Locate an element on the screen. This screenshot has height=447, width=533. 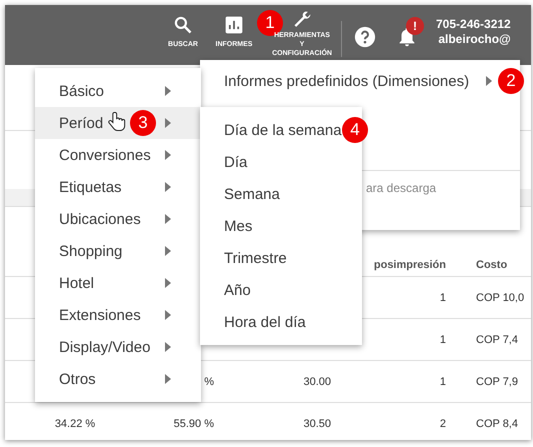
table-cell: 34.22 % is located at coordinates (75, 424).